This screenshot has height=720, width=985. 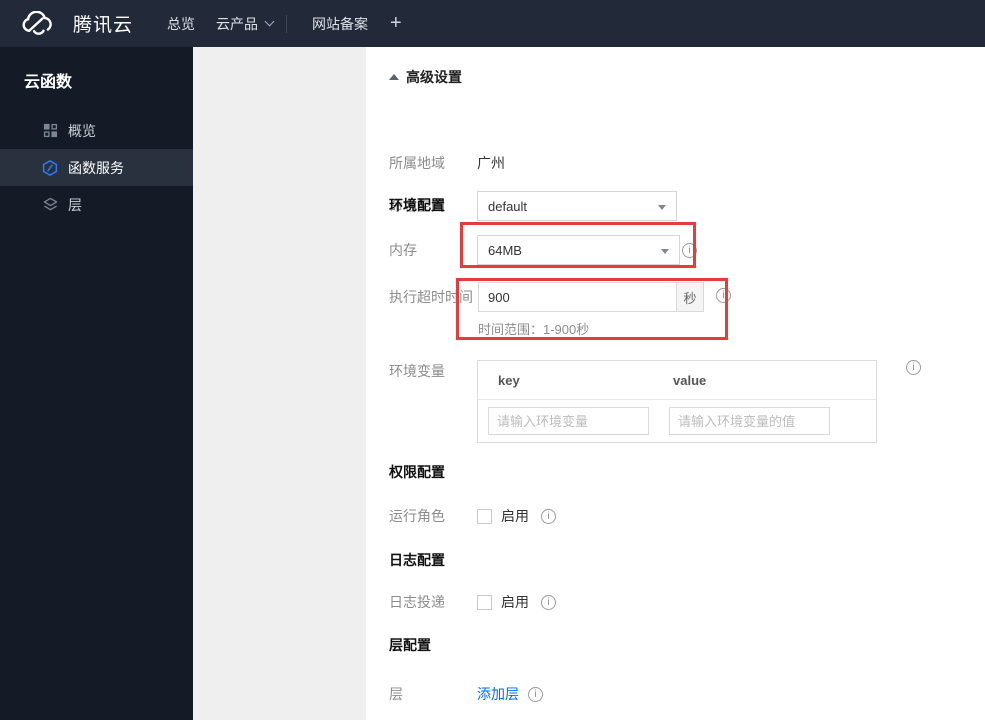 What do you see at coordinates (50, 131) in the screenshot?
I see `grid-icon` at bounding box center [50, 131].